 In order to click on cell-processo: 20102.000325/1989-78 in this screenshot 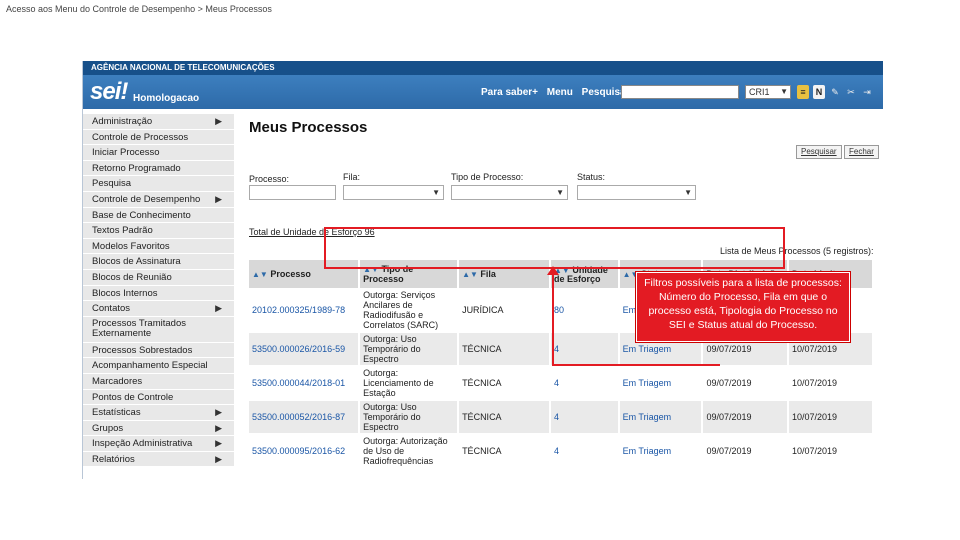, I will do `click(305, 310)`.